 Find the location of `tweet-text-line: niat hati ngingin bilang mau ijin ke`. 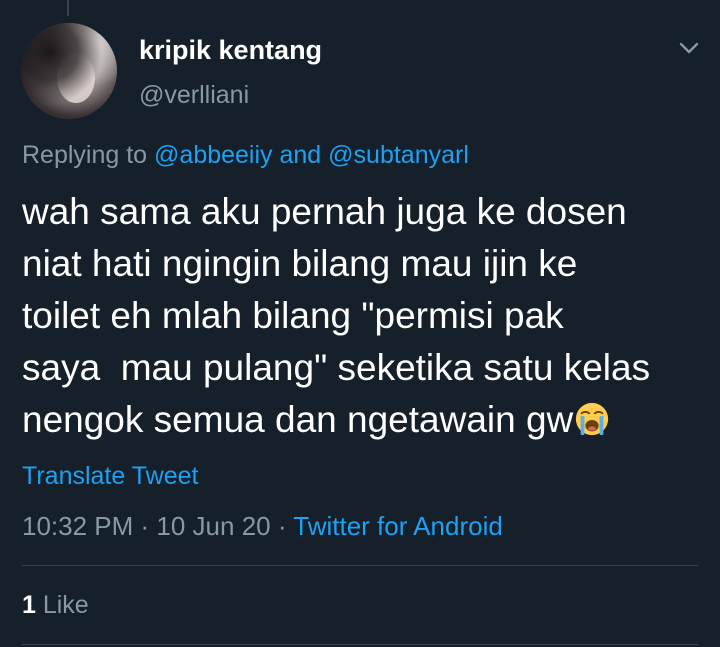

tweet-text-line: niat hati ngingin bilang mau ijin ke is located at coordinates (300, 263).